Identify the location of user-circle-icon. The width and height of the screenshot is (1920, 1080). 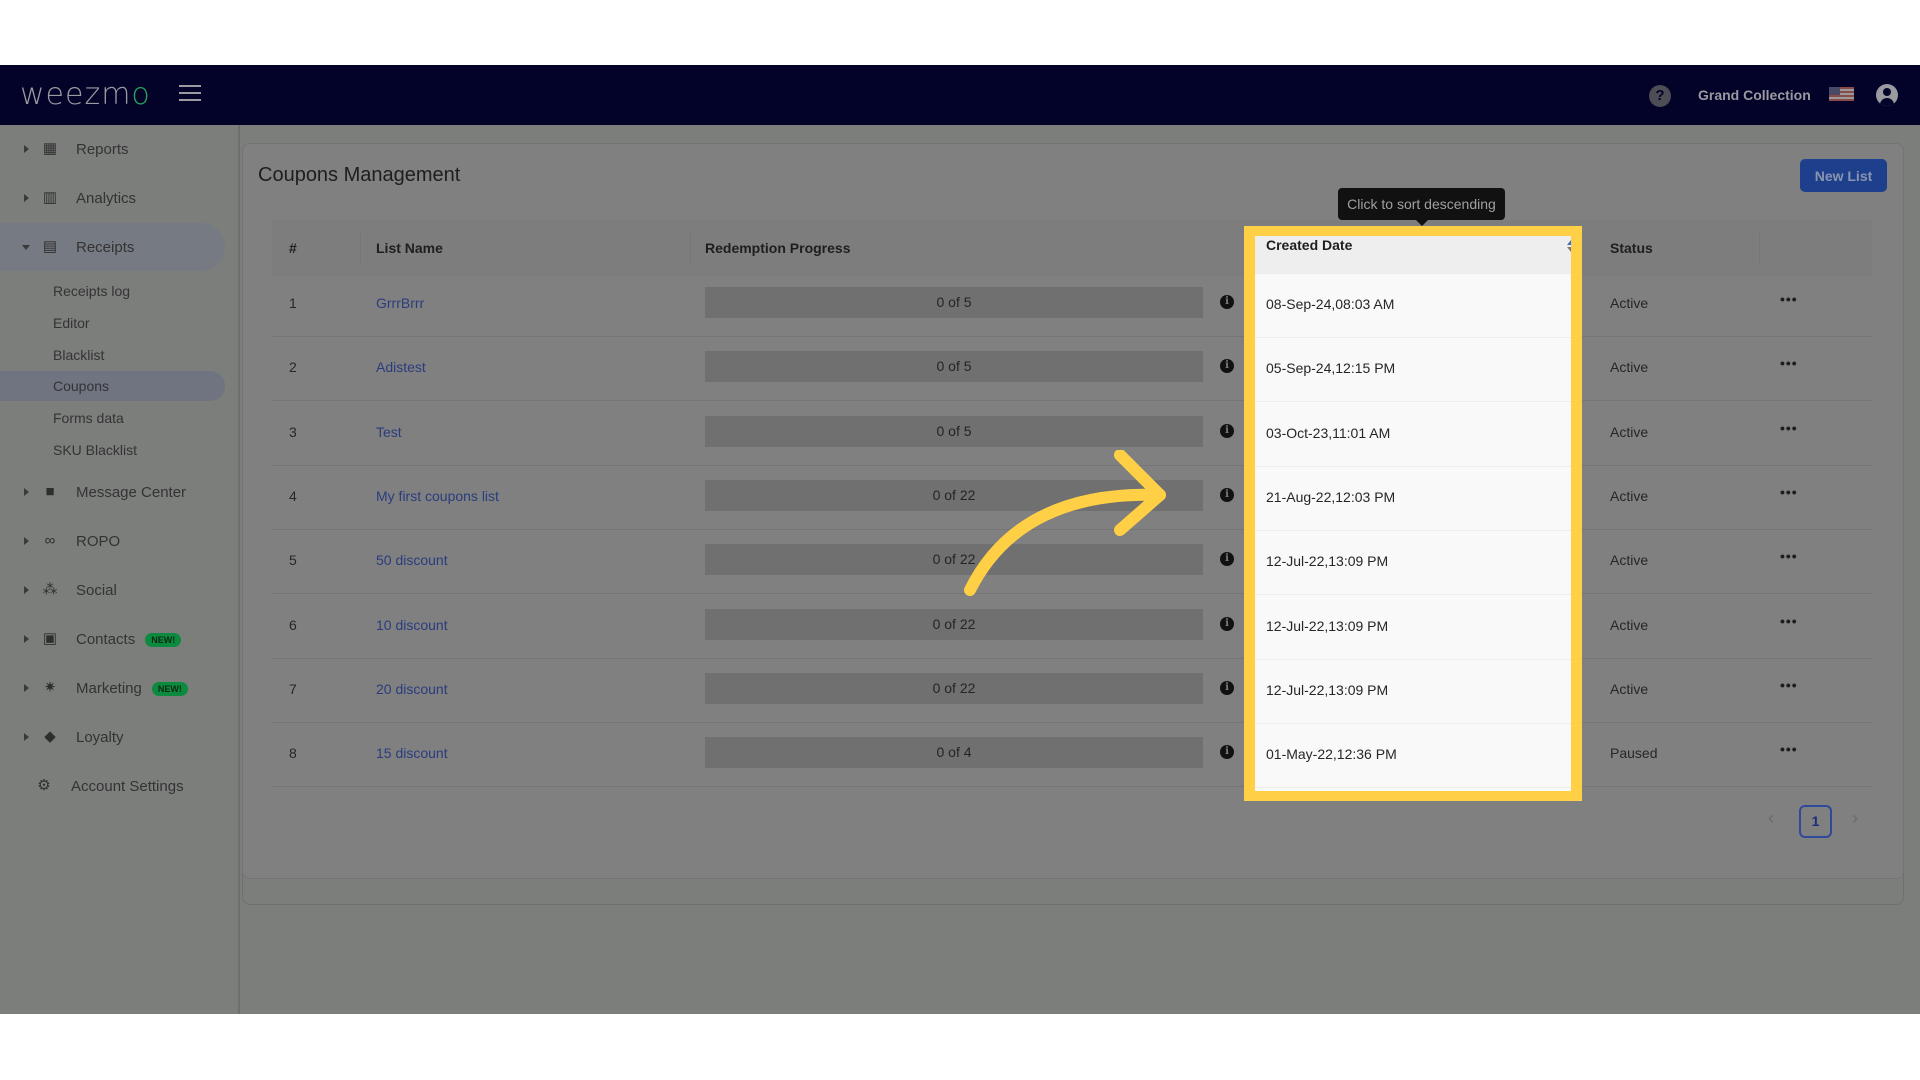
(1887, 95).